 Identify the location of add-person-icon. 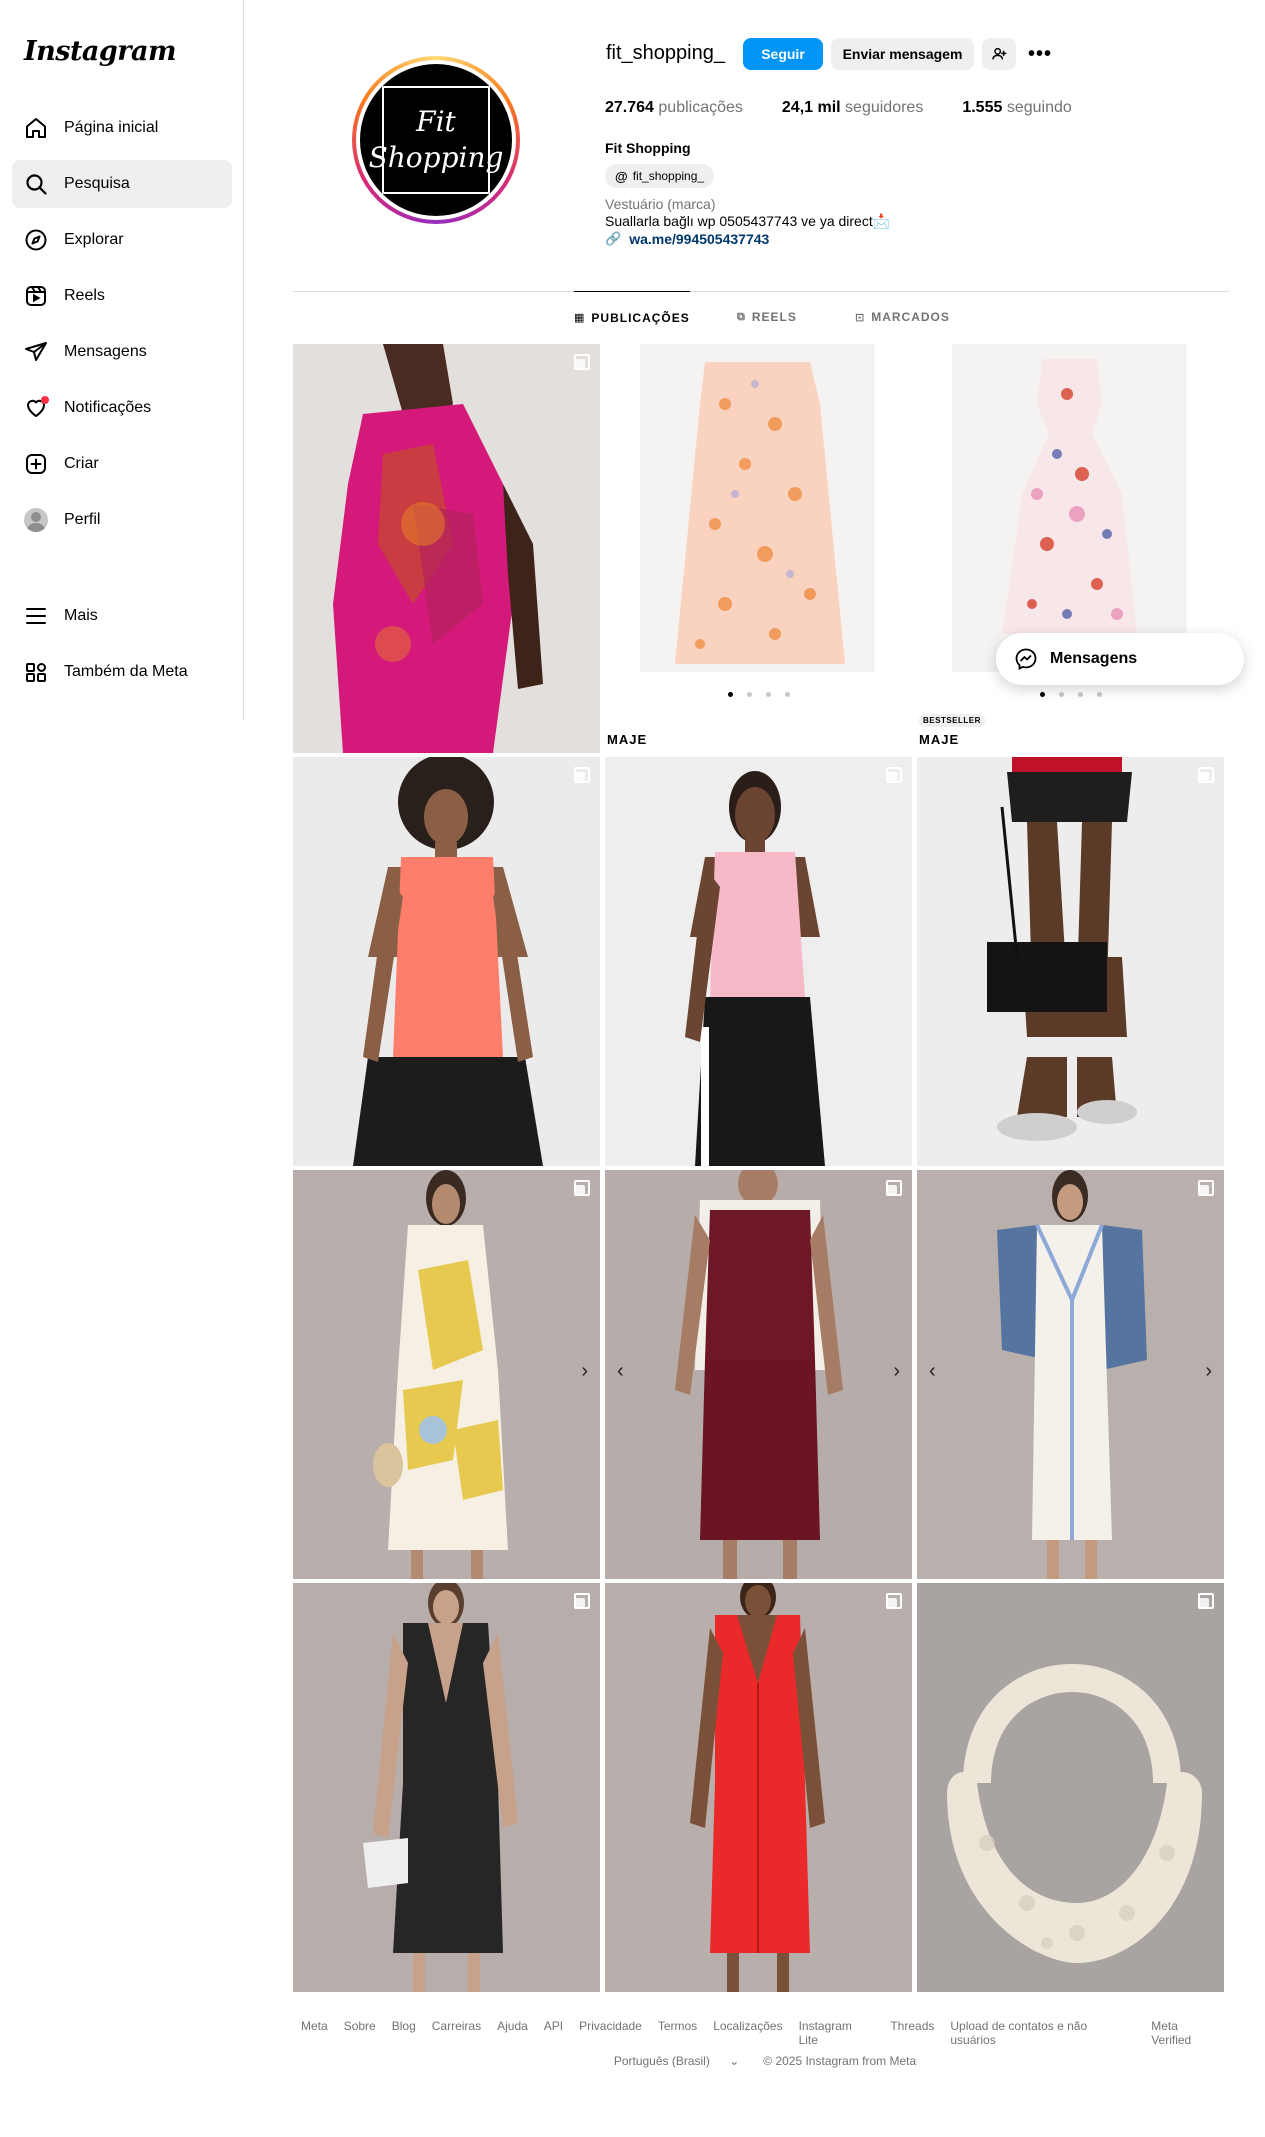
(999, 53).